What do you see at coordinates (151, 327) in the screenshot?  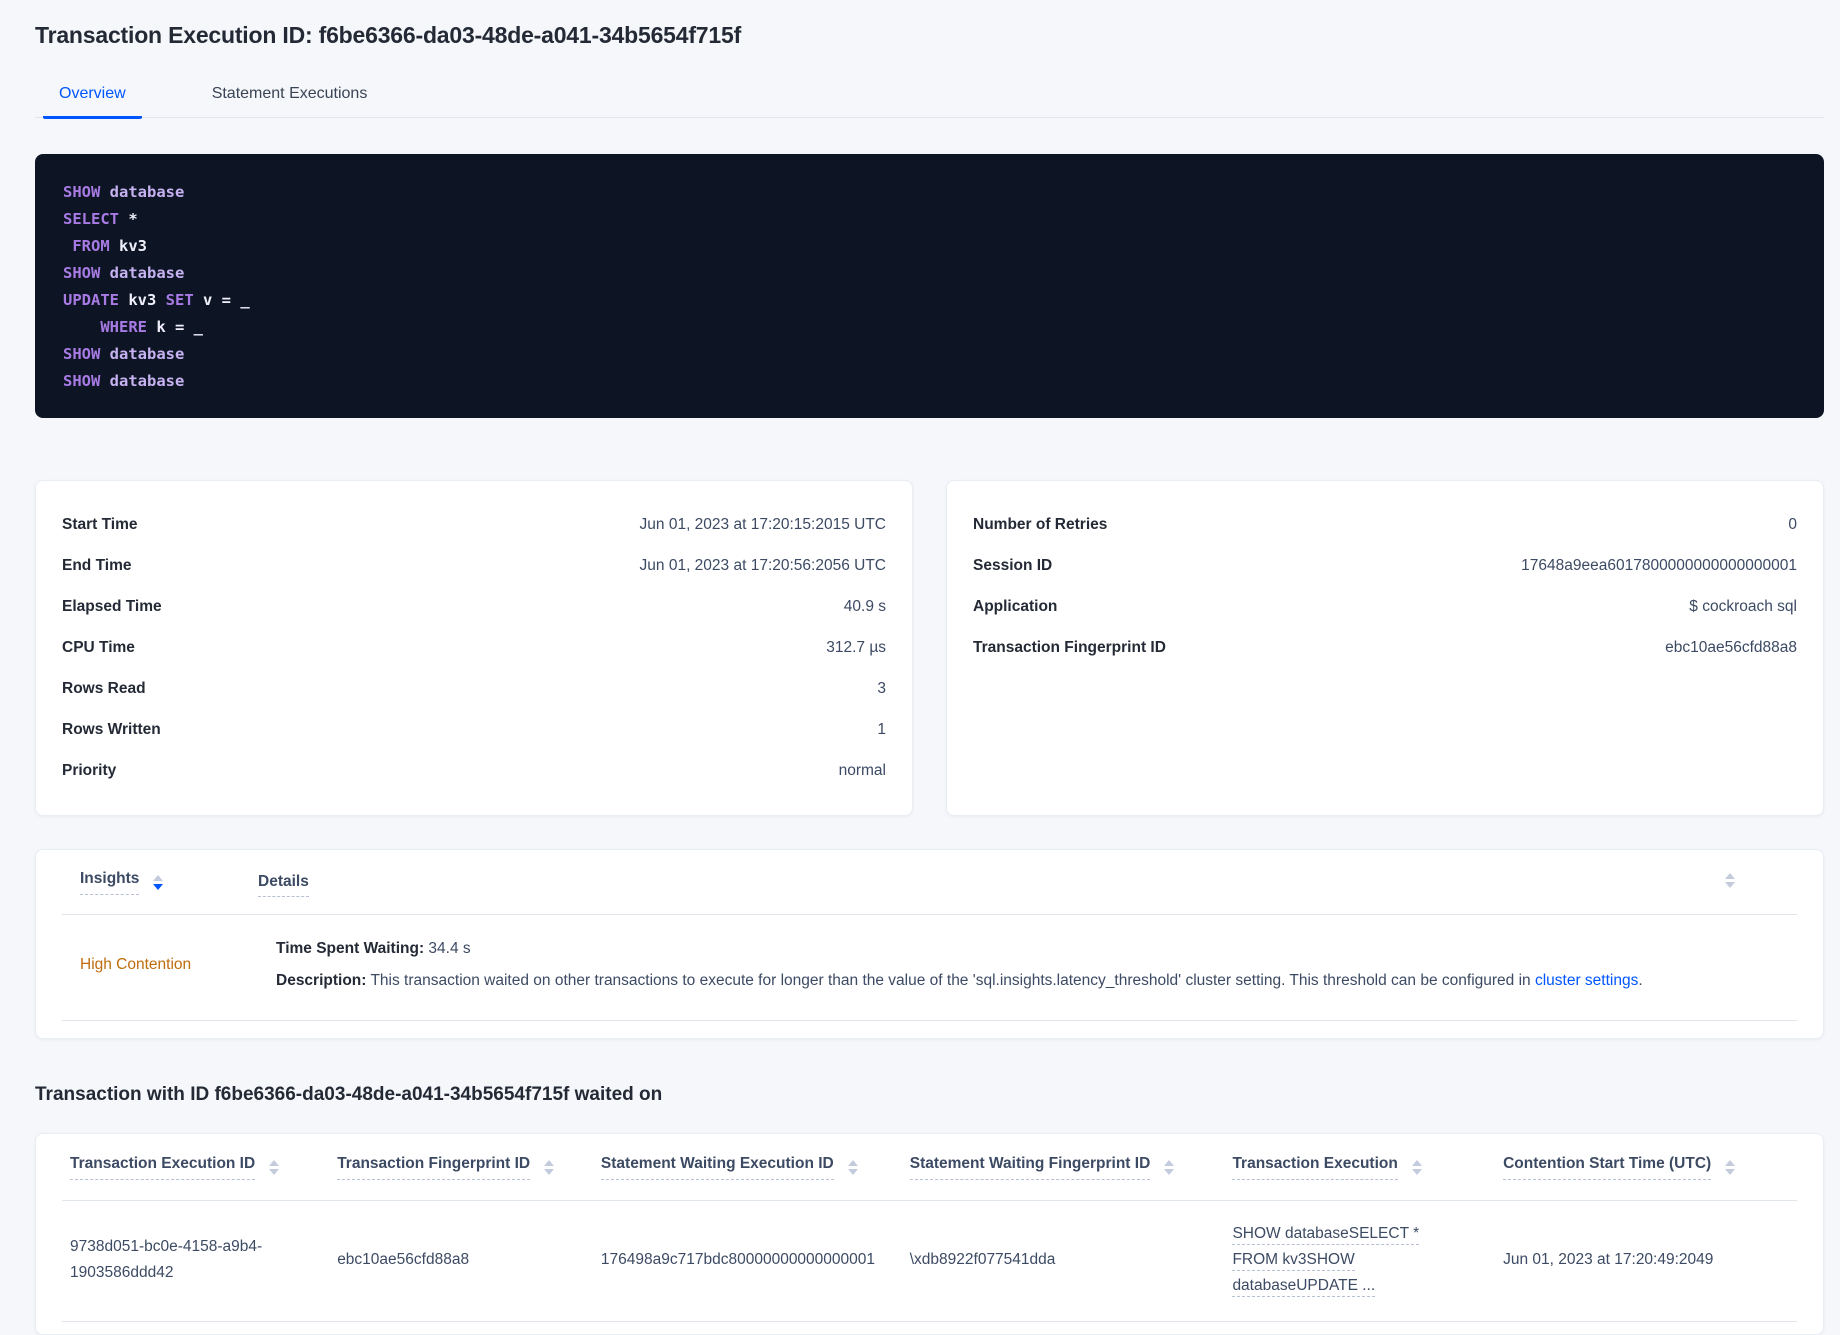 I see `sql-line: WHERE k = _` at bounding box center [151, 327].